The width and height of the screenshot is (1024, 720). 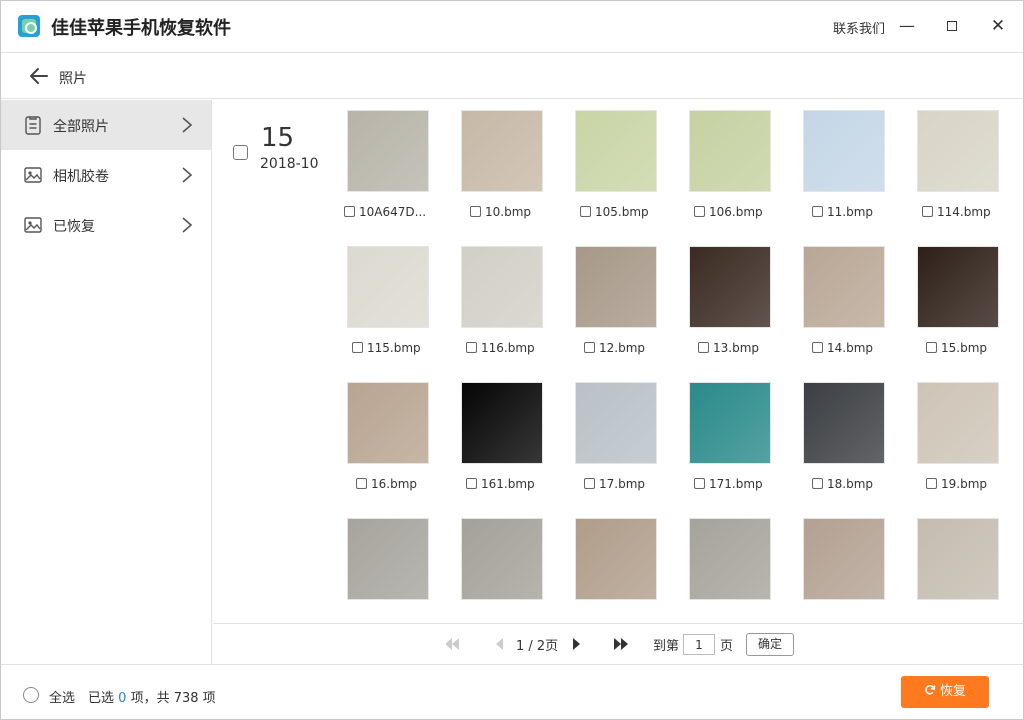 I want to click on photo-caption: 105.bmp, so click(x=635, y=212).